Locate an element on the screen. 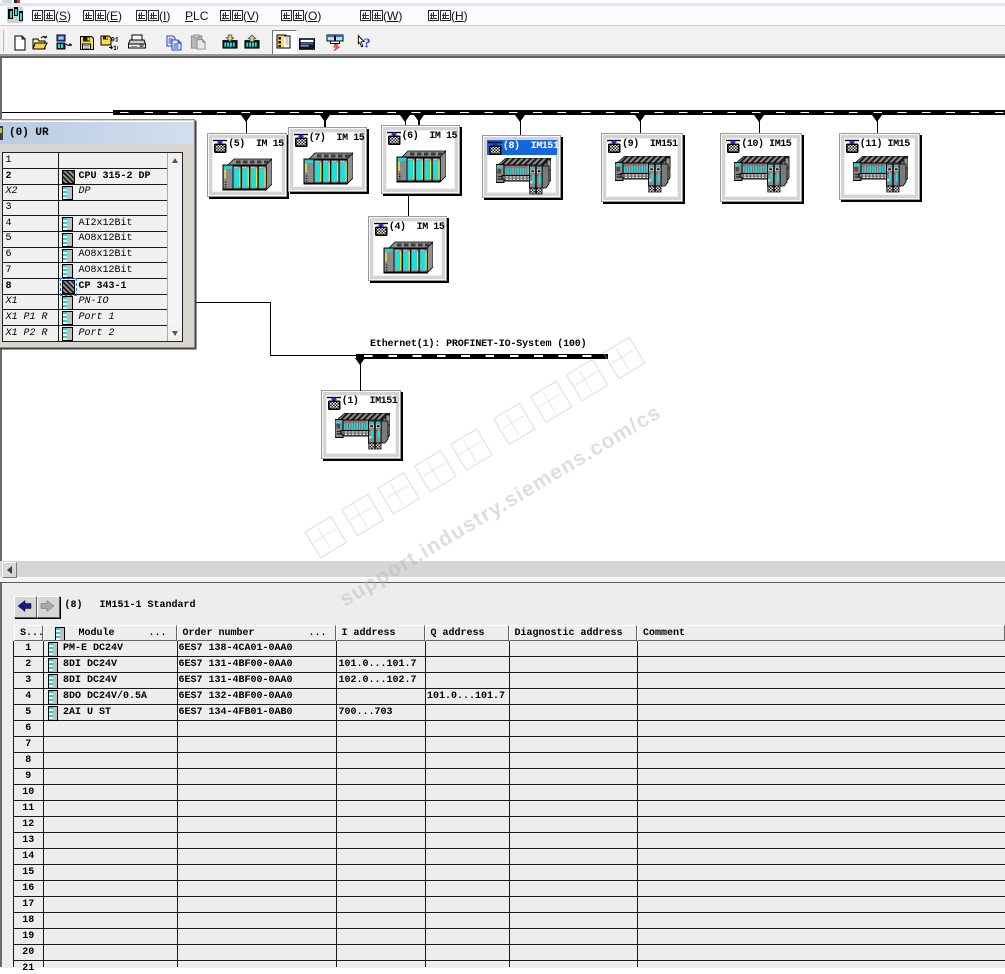 The image size is (1005, 974). svg-text: 10 is located at coordinates (115, 48).